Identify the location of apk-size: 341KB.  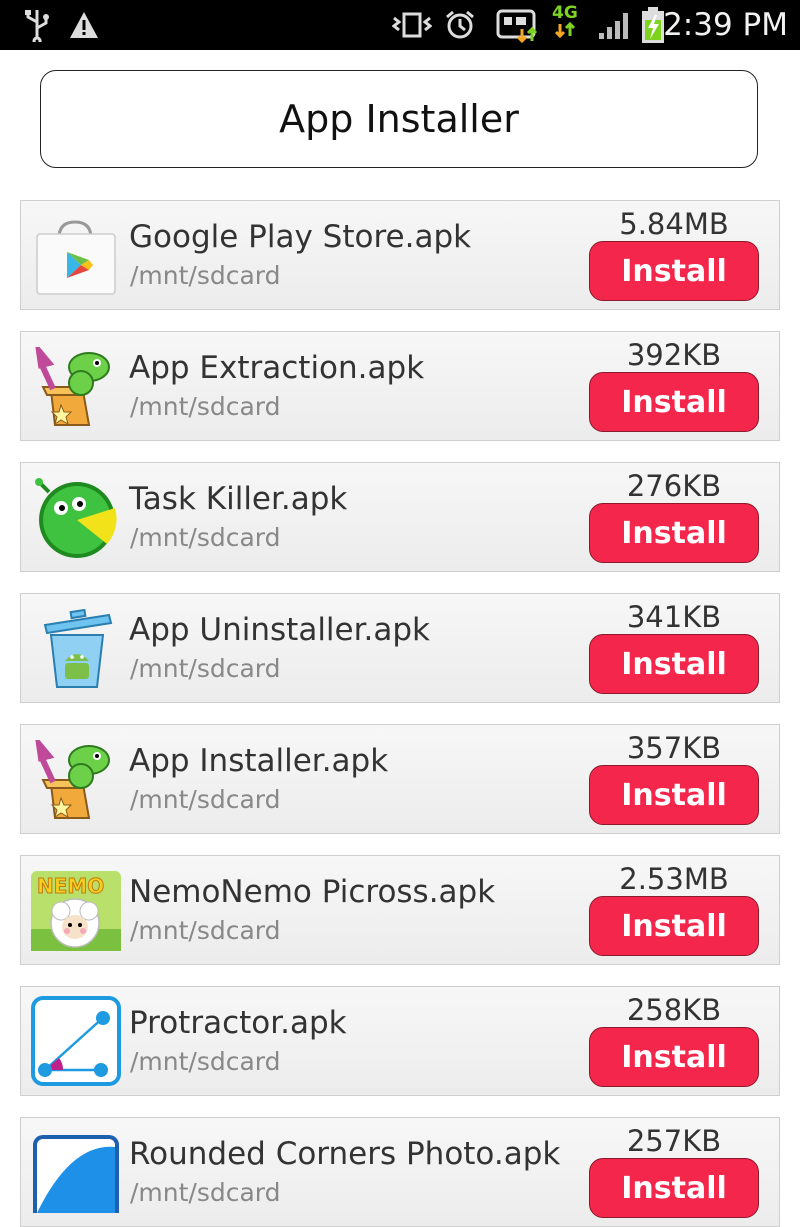
(674, 617).